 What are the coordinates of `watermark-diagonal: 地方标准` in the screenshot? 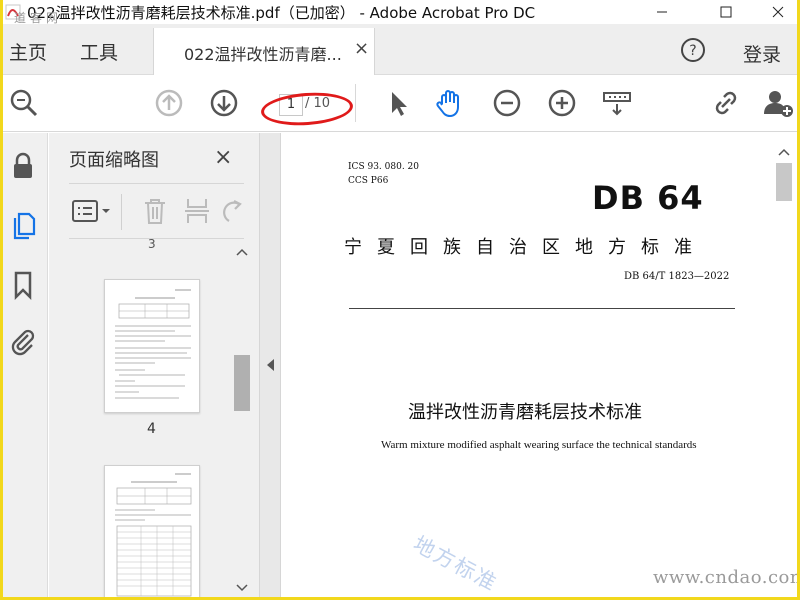 It's located at (455, 564).